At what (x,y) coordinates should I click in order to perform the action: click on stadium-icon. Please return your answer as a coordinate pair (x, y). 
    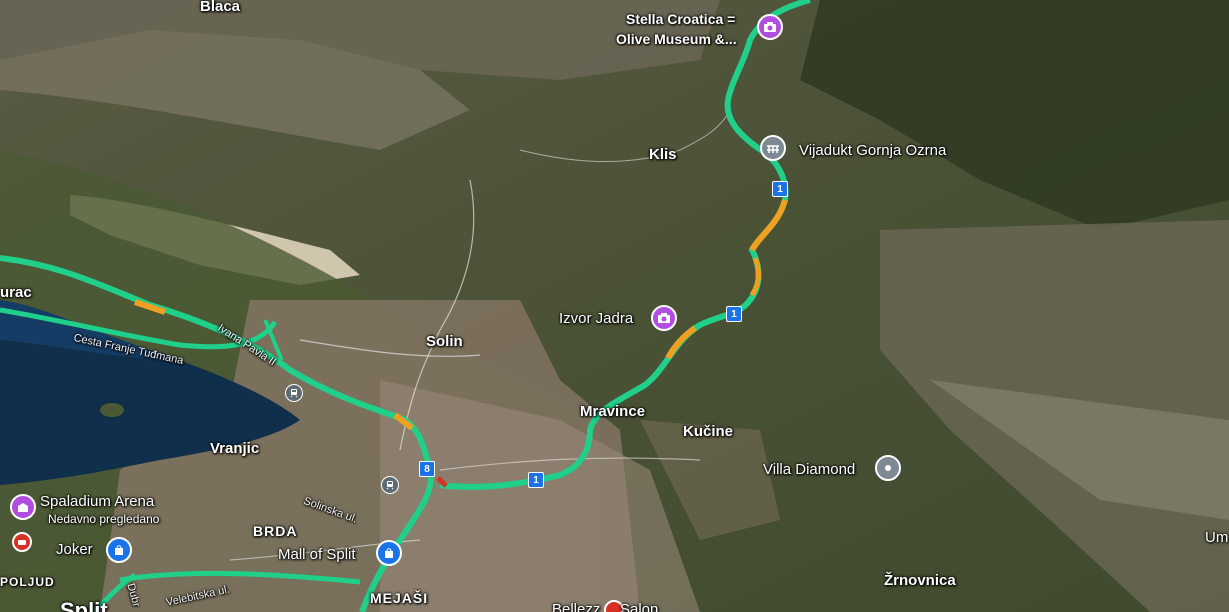
    Looking at the image, I should click on (23, 507).